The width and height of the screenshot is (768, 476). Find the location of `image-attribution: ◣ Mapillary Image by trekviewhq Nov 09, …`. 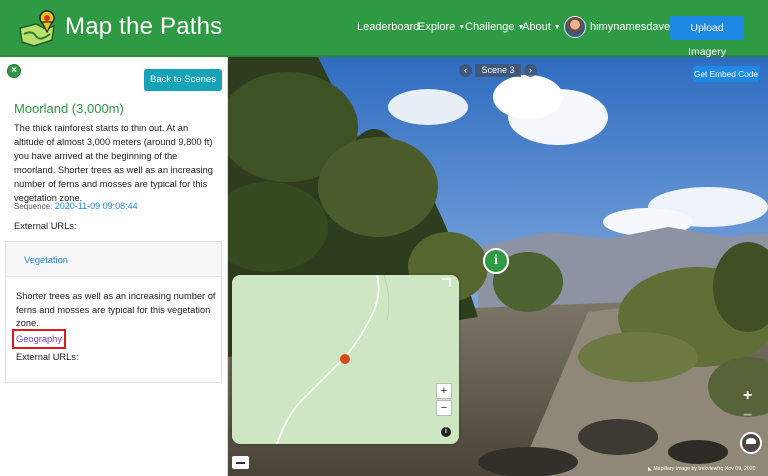

image-attribution: ◣ Mapillary Image by trekviewhq Nov 09, … is located at coordinates (702, 469).